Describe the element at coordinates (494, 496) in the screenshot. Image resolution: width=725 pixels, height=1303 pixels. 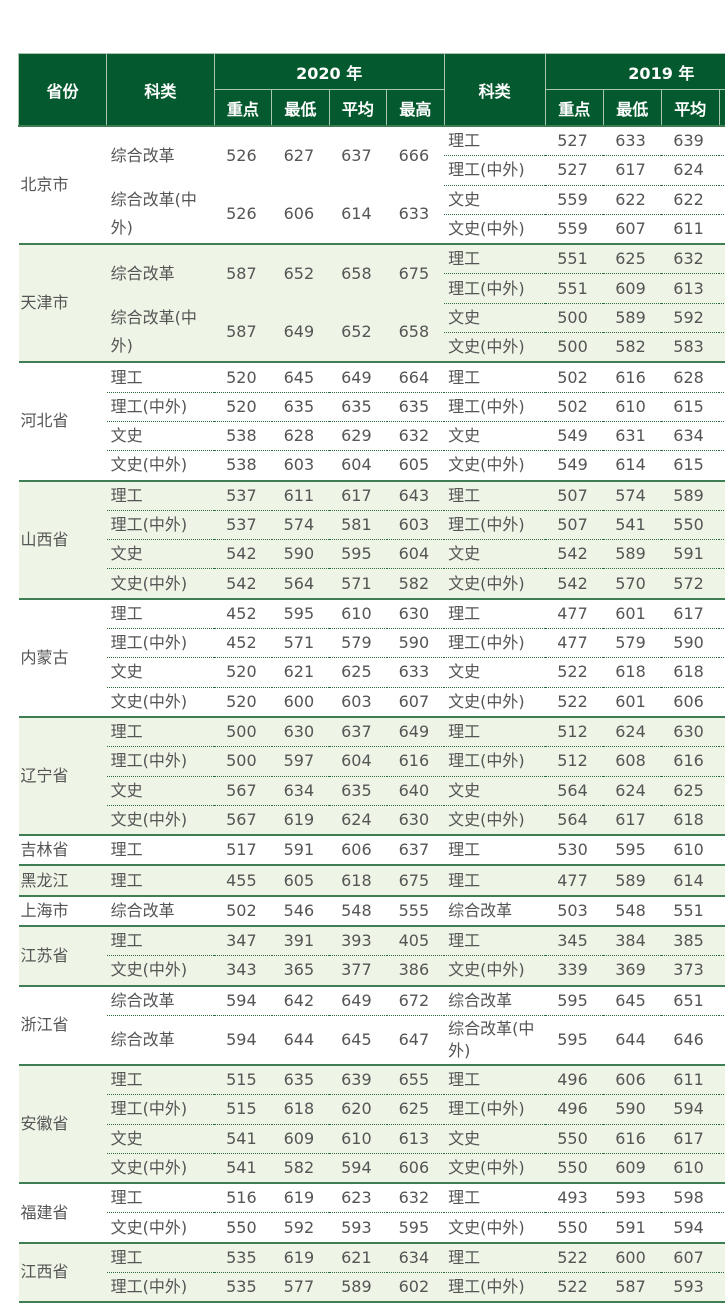
I see `category-2019-cell: 理工` at that location.